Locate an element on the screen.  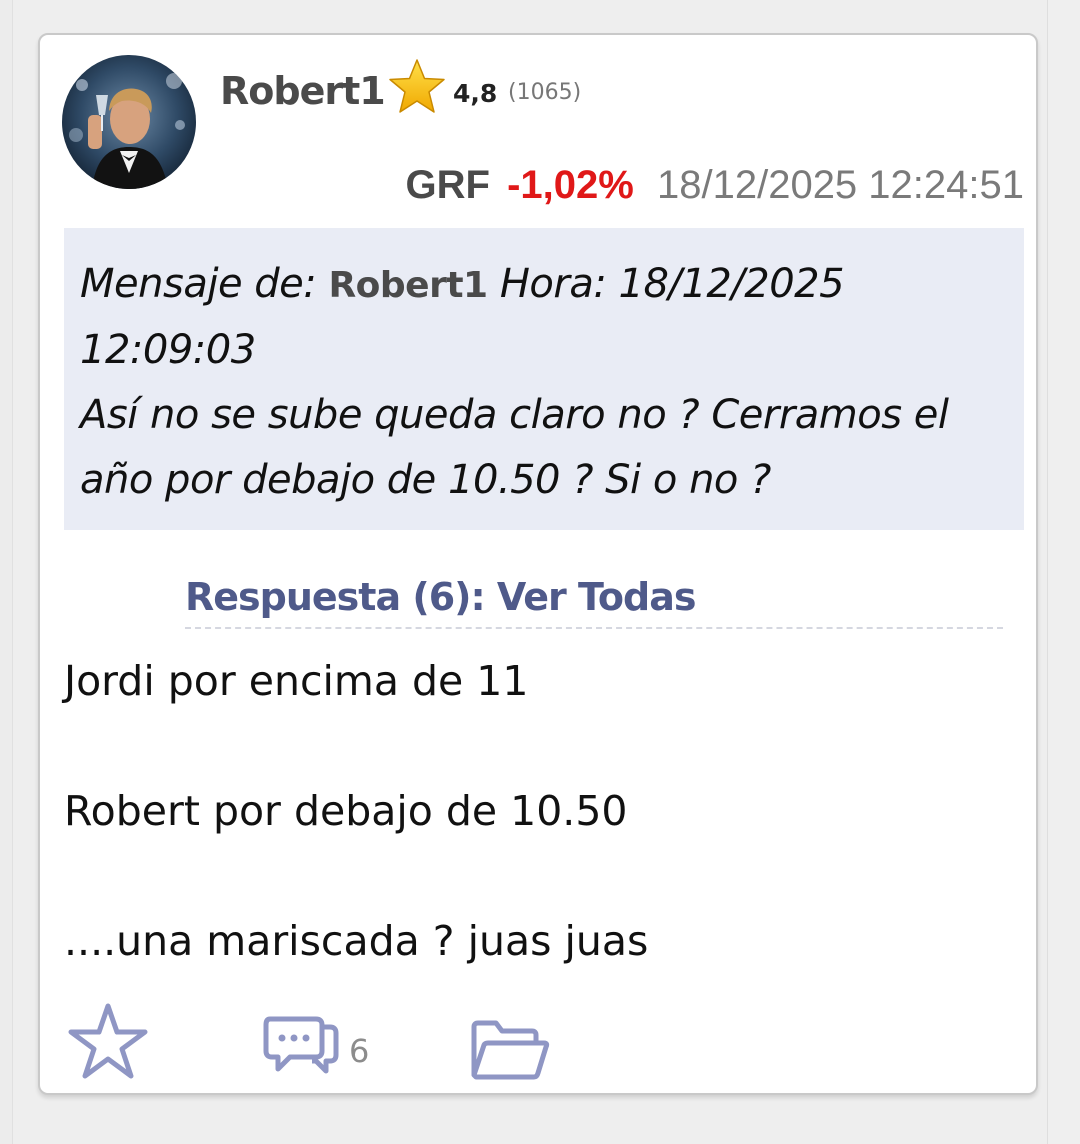
post-meta: GRF -1,02% 18/12/2025 12:24:51 is located at coordinates (715, 185).